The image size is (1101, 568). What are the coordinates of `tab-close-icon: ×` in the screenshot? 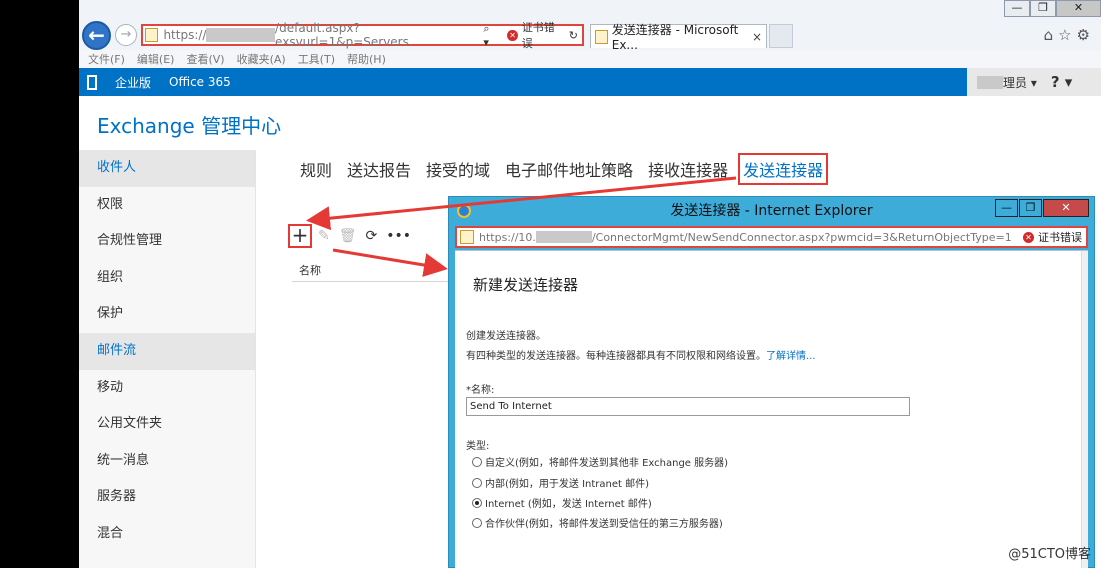 It's located at (759, 37).